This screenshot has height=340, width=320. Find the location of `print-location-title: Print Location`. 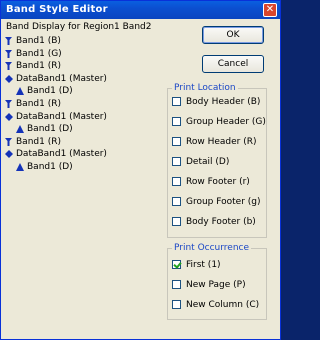

print-location-title: Print Location is located at coordinates (205, 88).